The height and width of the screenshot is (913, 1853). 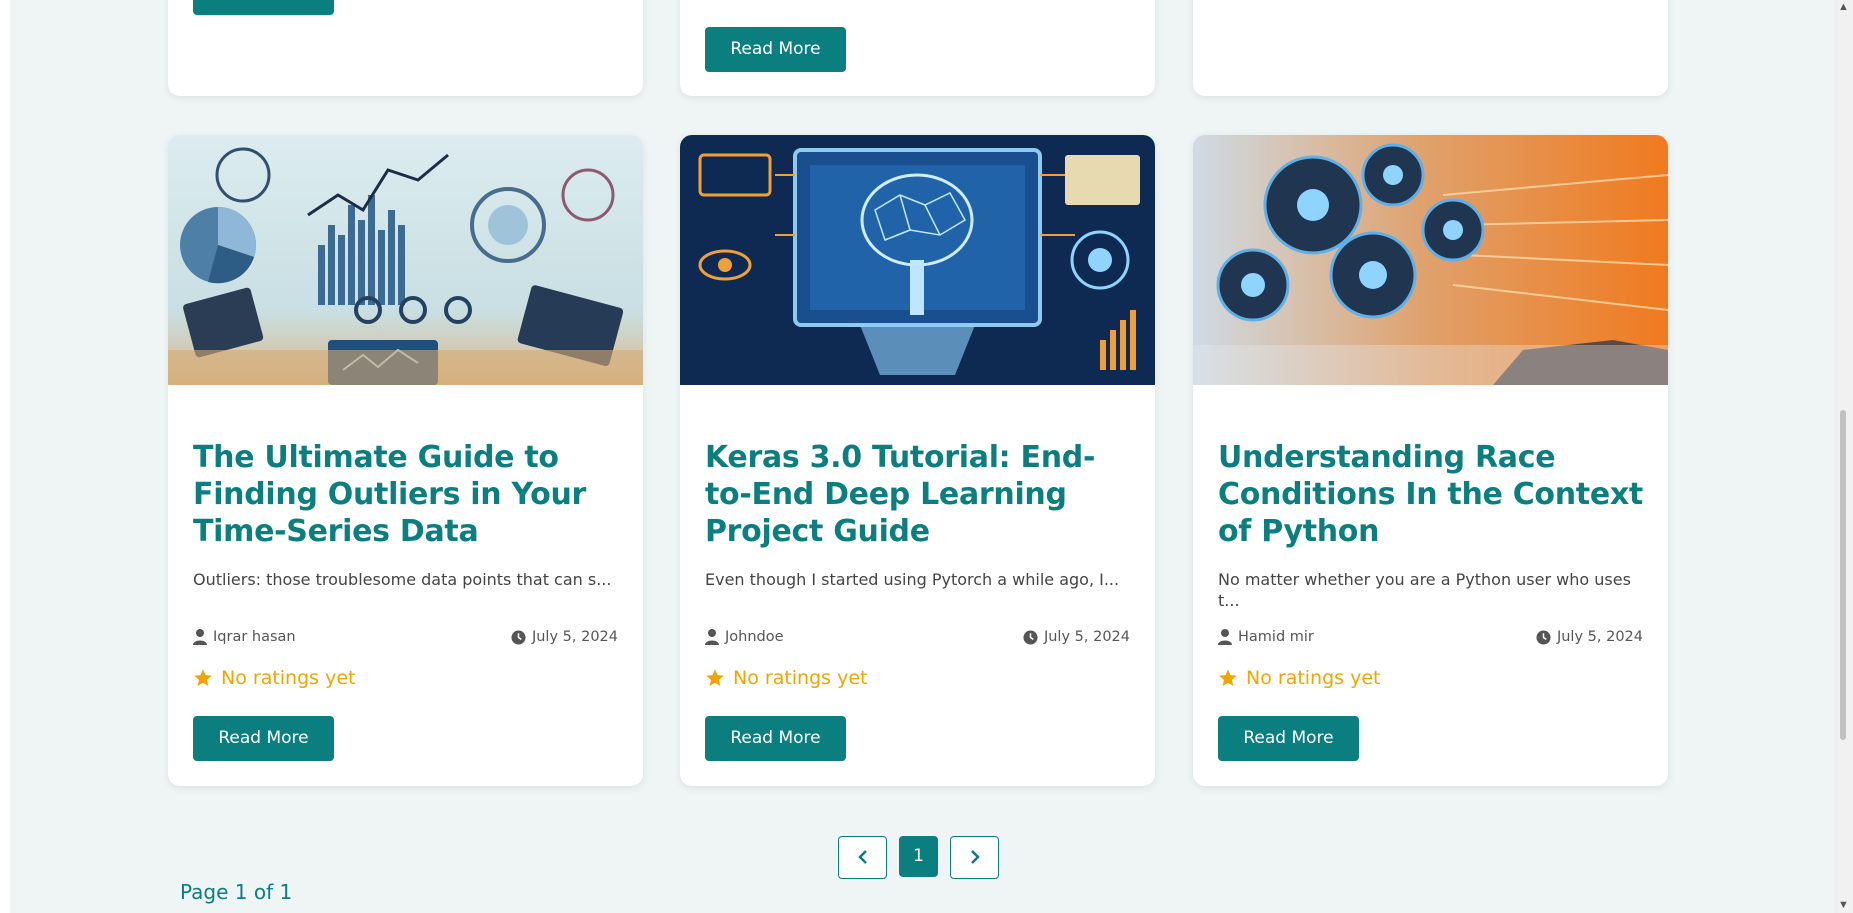 I want to click on left-edge, so click(x=5, y=456).